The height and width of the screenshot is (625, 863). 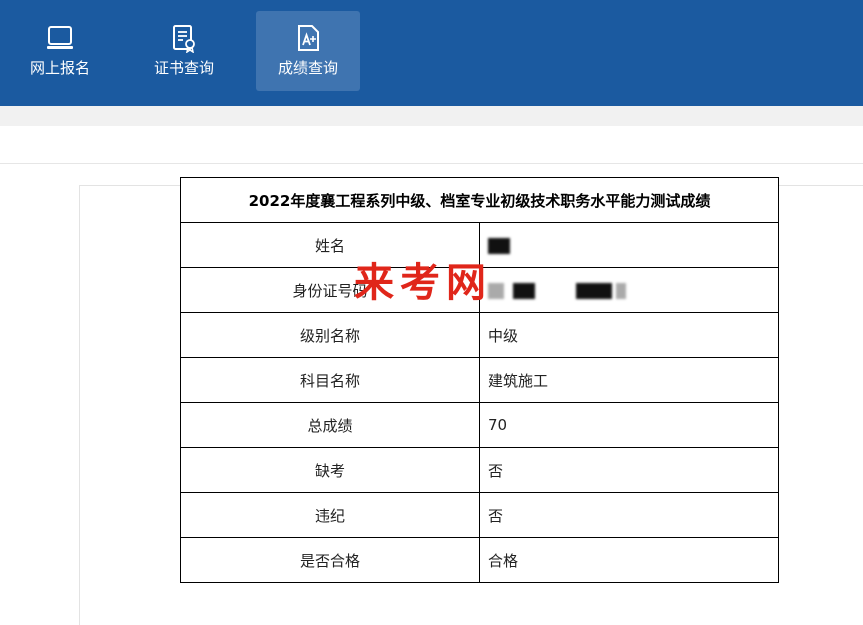 I want to click on result-title: 2022年度襄工程系列中级、档室专业初级技术职务水平能力测试成绩, so click(x=479, y=200).